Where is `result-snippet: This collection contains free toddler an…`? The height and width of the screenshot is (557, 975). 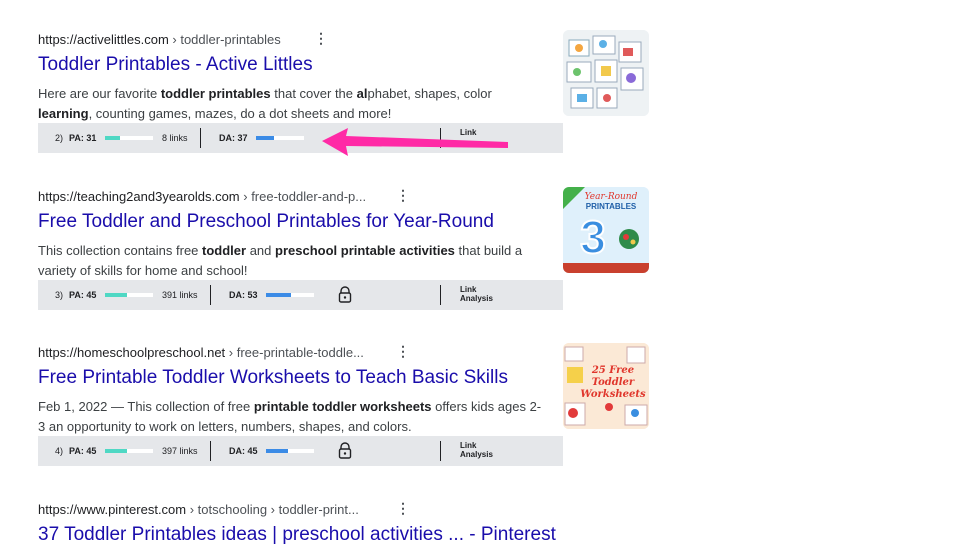 result-snippet: This collection contains free toddler an… is located at coordinates (280, 260).